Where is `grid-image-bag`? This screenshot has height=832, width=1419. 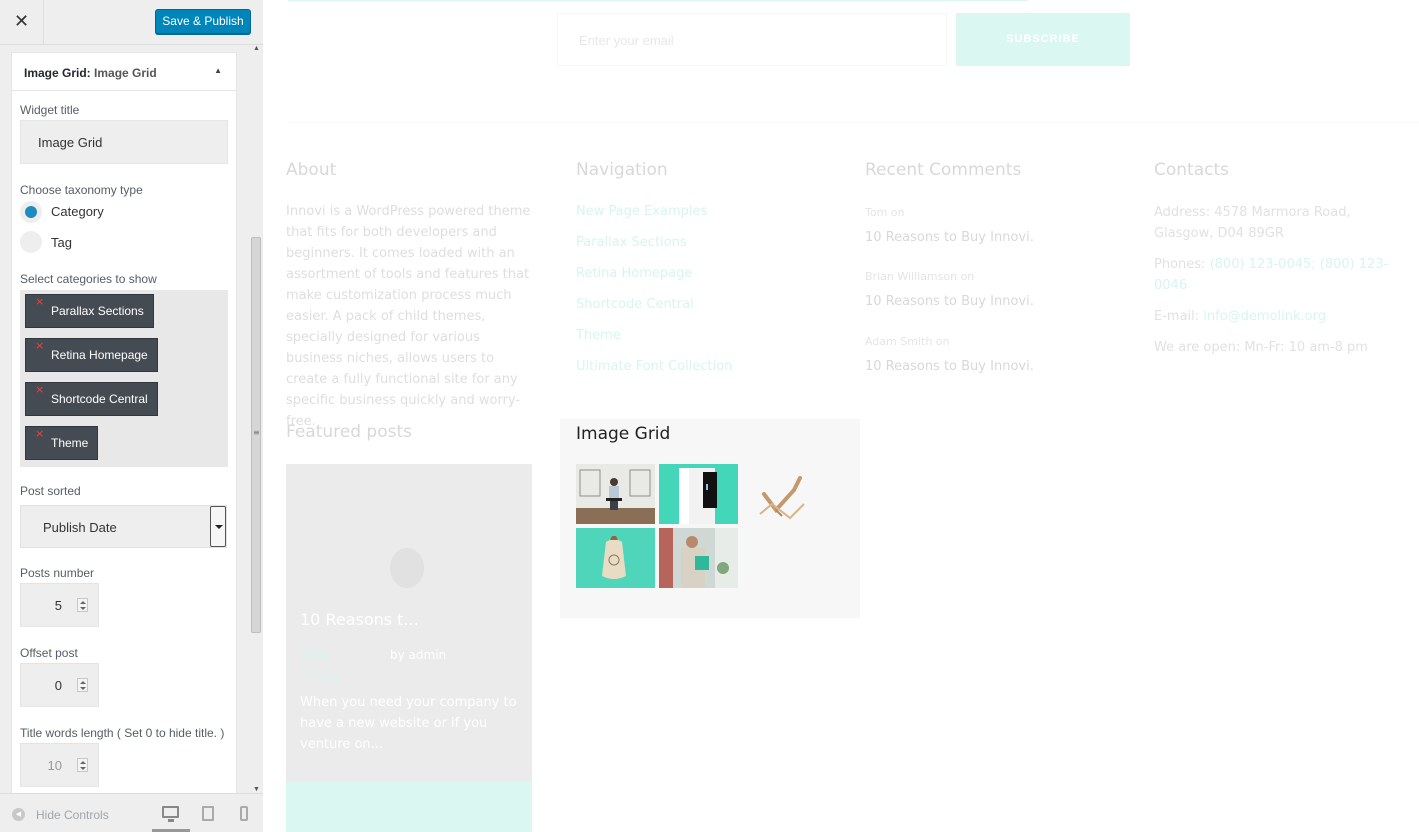 grid-image-bag is located at coordinates (615, 558).